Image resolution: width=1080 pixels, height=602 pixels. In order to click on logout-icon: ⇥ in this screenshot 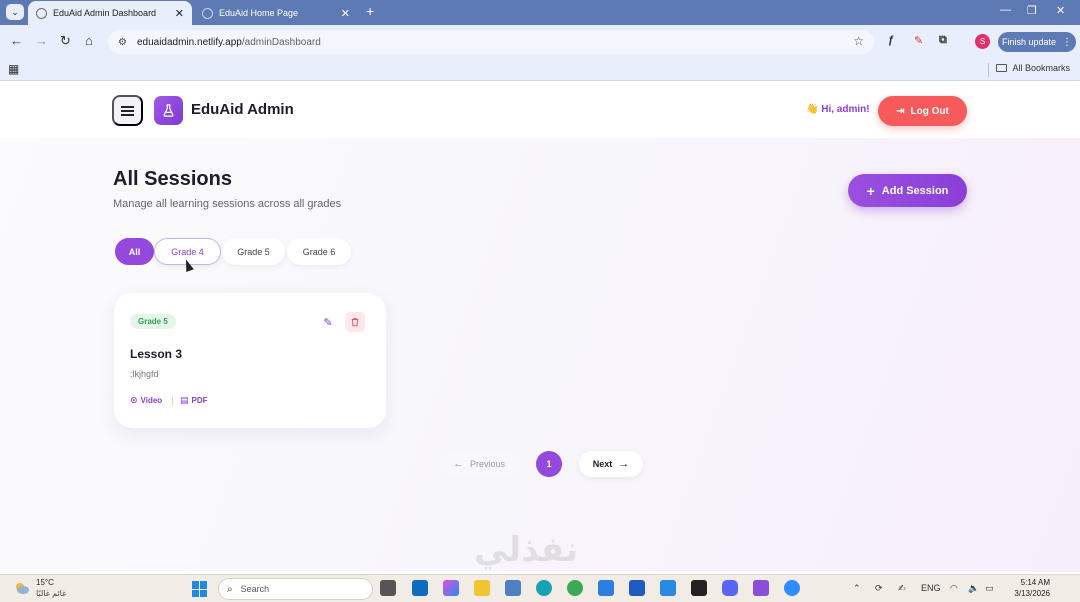, I will do `click(900, 111)`.